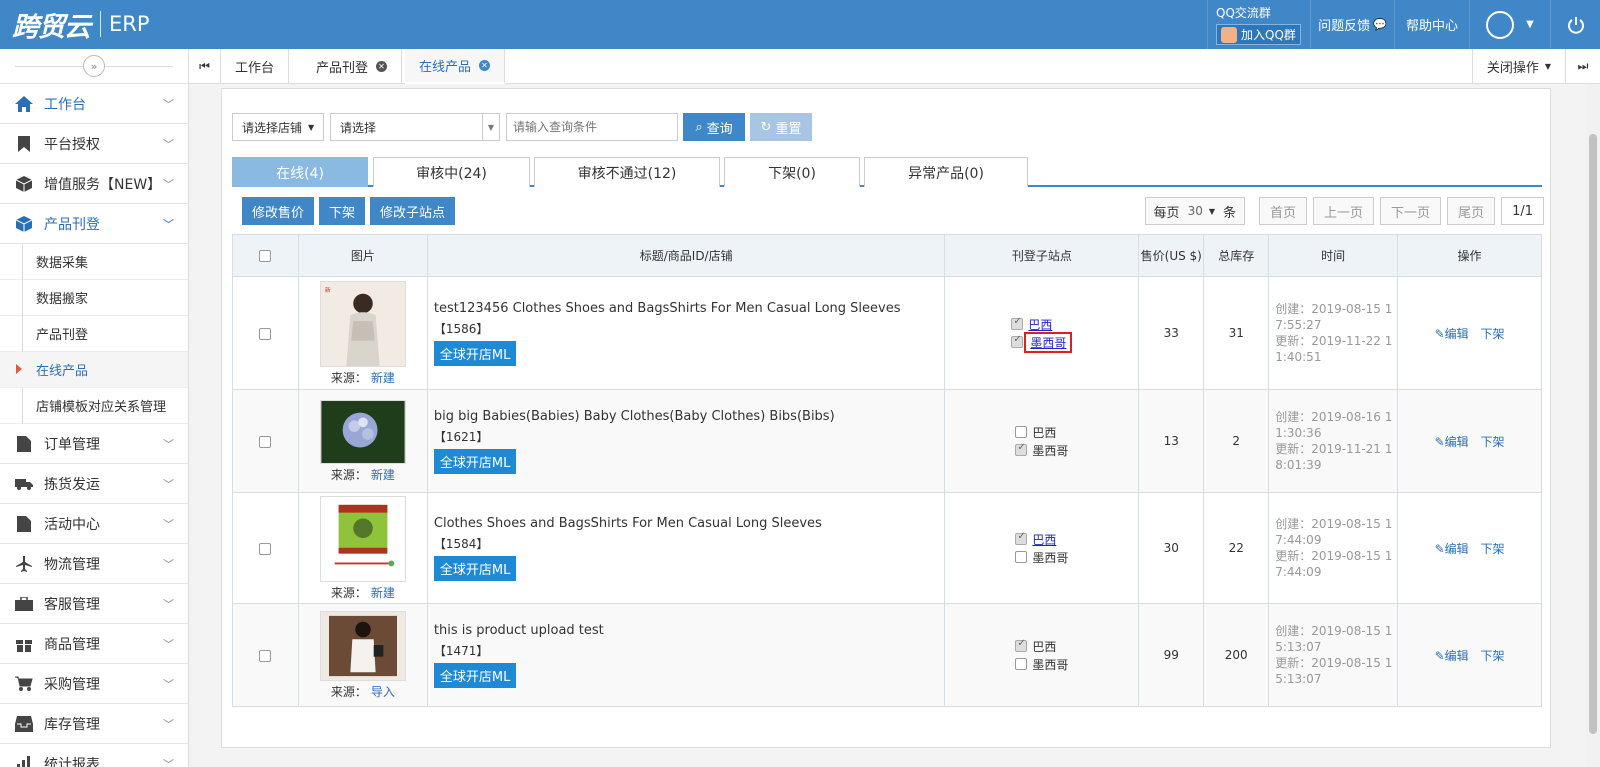 The width and height of the screenshot is (1600, 767). I want to click on sidebar-item-platform-auth: 平台授权 ﹀, so click(94, 144).